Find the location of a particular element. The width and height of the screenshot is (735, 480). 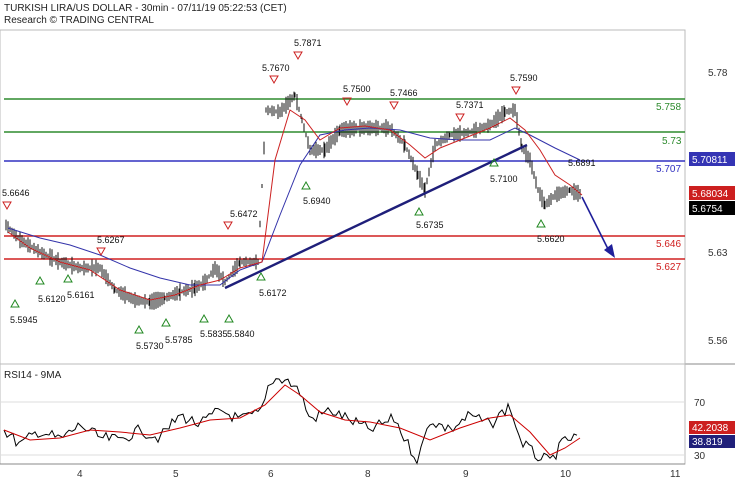

price-tick: 5.63 is located at coordinates (718, 253).